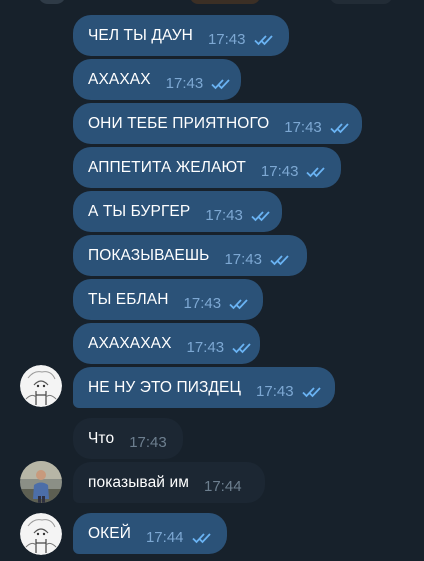  I want to click on message-text: Что, so click(101, 438).